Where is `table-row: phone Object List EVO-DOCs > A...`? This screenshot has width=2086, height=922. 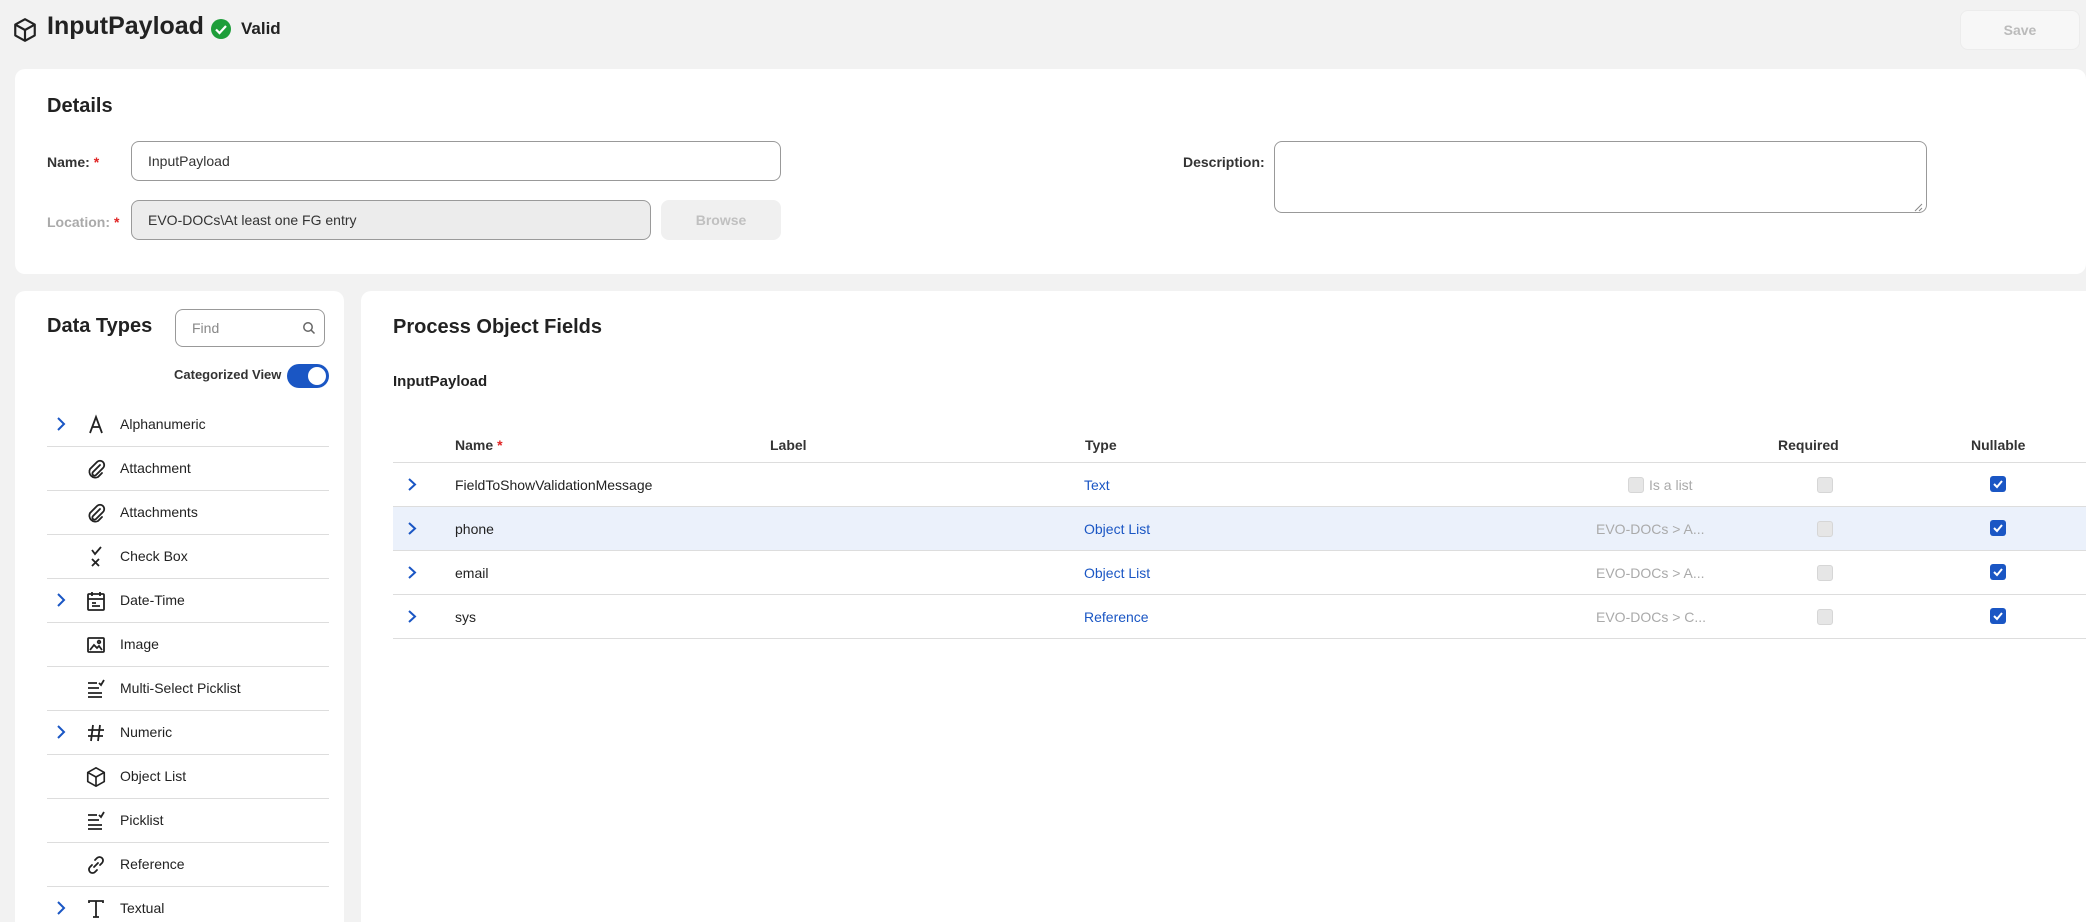 table-row: phone Object List EVO-DOCs > A... is located at coordinates (1239, 529).